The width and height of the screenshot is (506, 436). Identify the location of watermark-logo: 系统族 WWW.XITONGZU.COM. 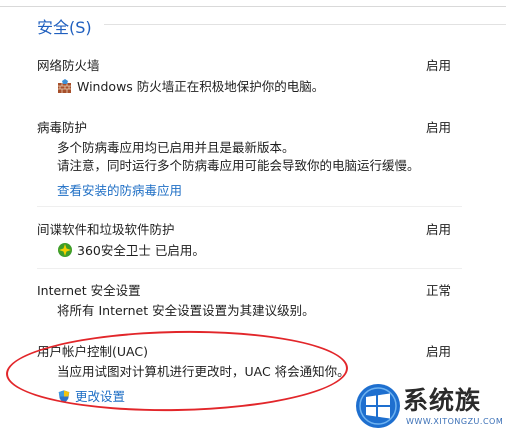
(430, 406).